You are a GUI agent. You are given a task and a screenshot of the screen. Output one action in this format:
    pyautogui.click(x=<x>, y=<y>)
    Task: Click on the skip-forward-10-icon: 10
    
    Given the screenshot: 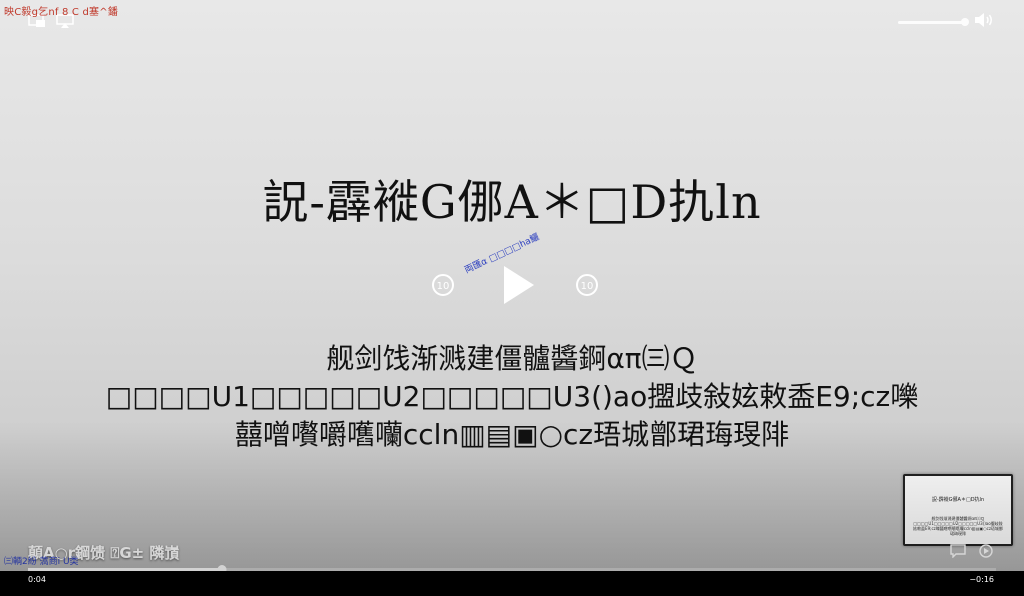 What is the action you would take?
    pyautogui.click(x=587, y=285)
    